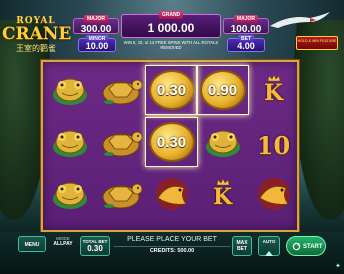 The image size is (344, 274). I want to click on credits-display: CREDITS: 500.00, so click(172, 251).